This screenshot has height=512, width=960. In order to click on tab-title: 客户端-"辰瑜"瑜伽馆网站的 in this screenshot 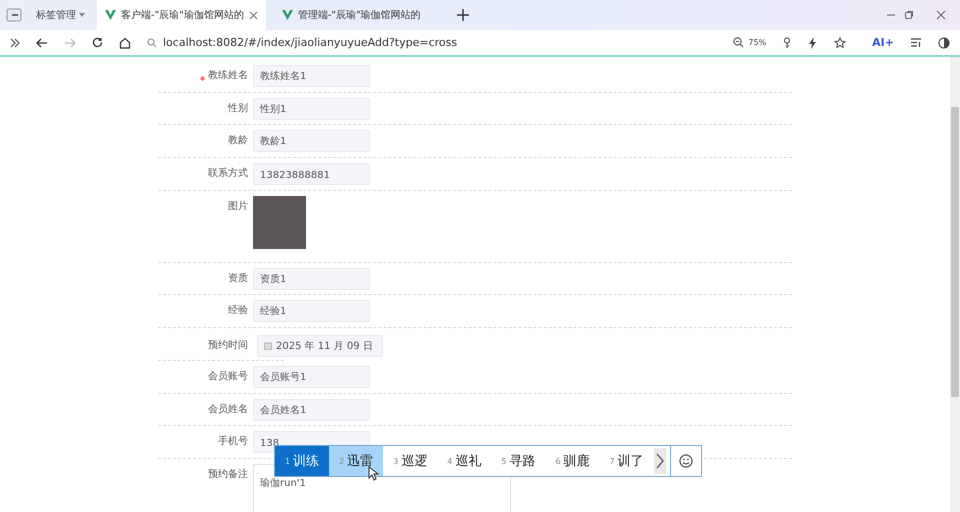, I will do `click(182, 15)`.